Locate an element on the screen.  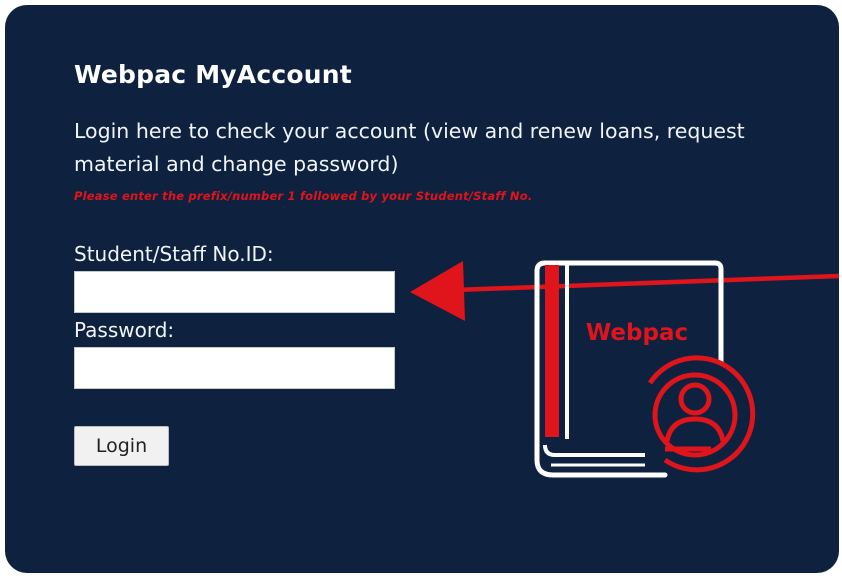
password-label: Password: is located at coordinates (124, 330).